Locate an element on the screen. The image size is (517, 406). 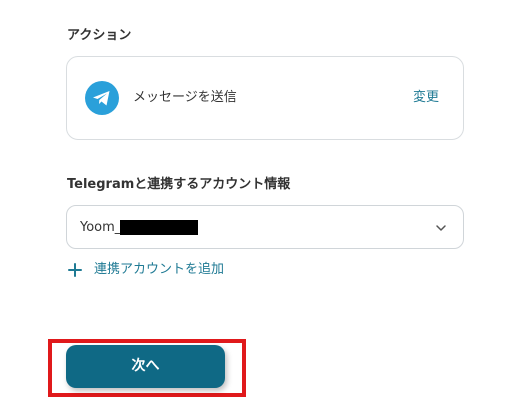
next-button: 次へ is located at coordinates (145, 366).